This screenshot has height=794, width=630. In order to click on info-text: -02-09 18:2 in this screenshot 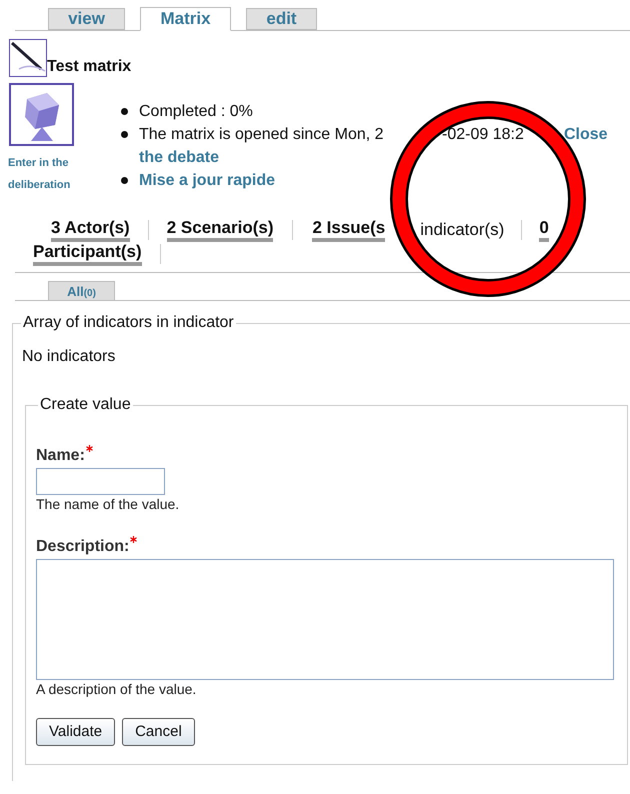, I will do `click(483, 134)`.